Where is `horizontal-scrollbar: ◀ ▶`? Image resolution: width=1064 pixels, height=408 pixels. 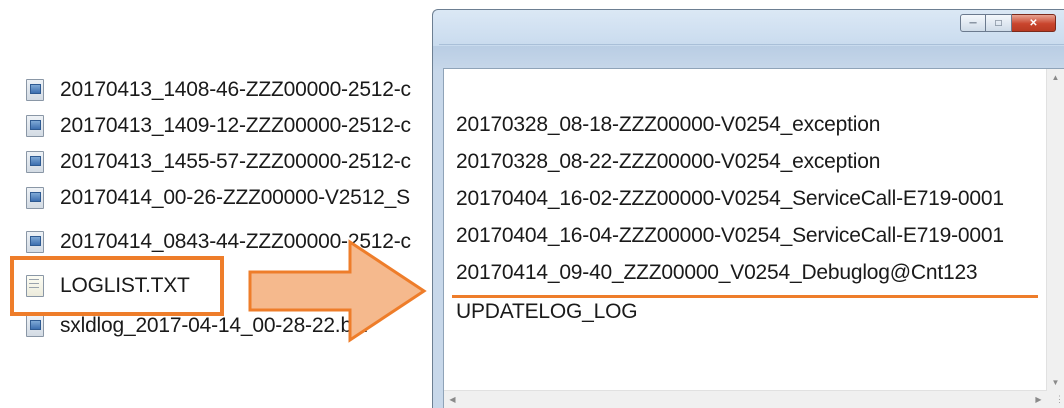
horizontal-scrollbar: ◀ ▶ is located at coordinates (745, 399).